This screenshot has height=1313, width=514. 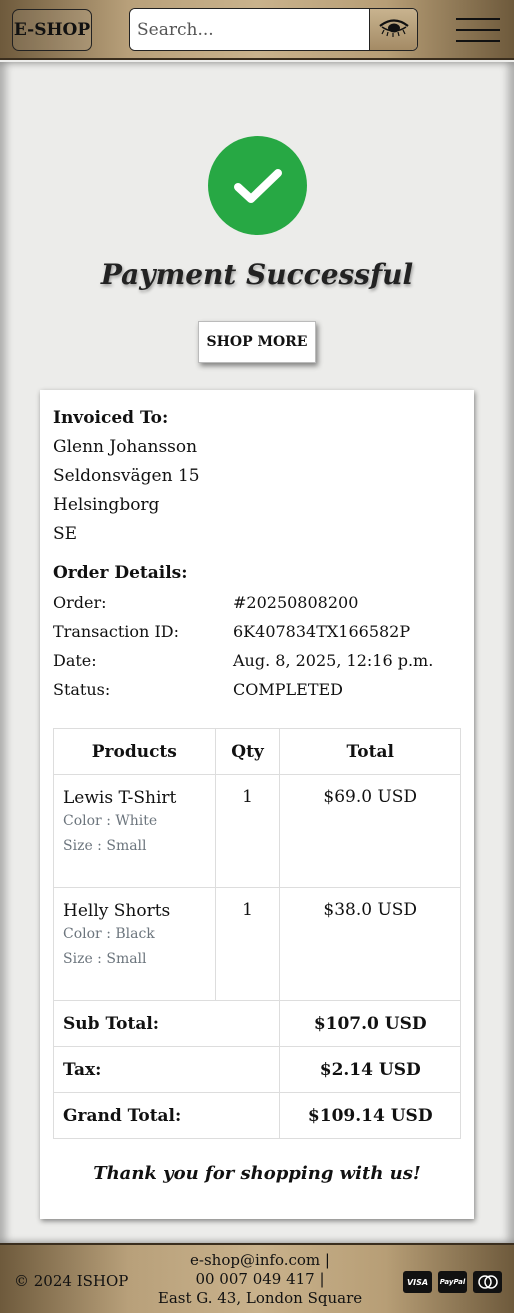 I want to click on email-link: e-shop@info.com |, so click(x=260, y=1260).